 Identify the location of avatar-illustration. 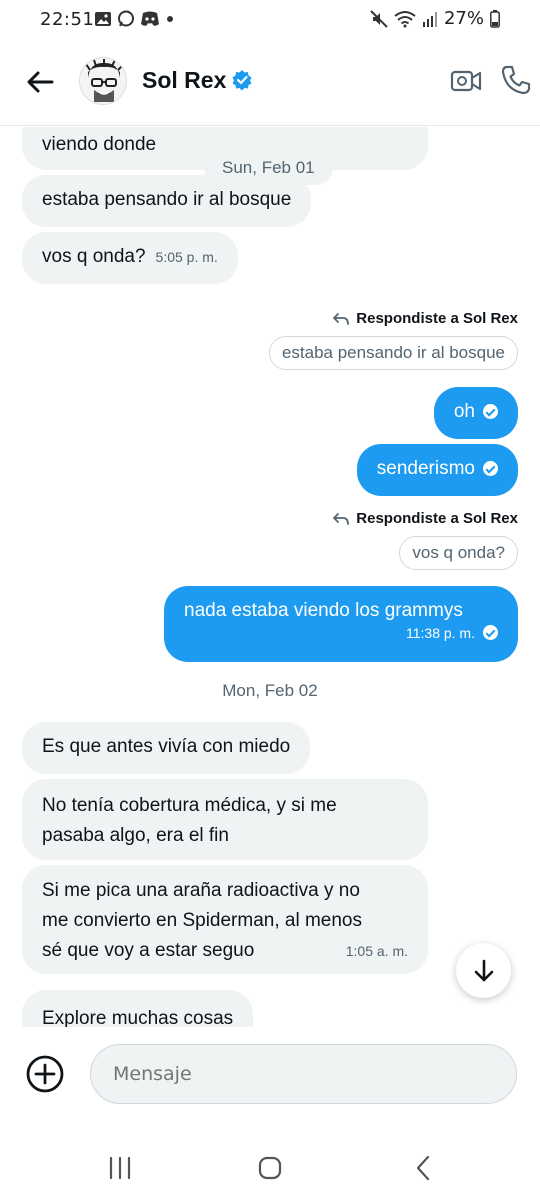
(103, 81).